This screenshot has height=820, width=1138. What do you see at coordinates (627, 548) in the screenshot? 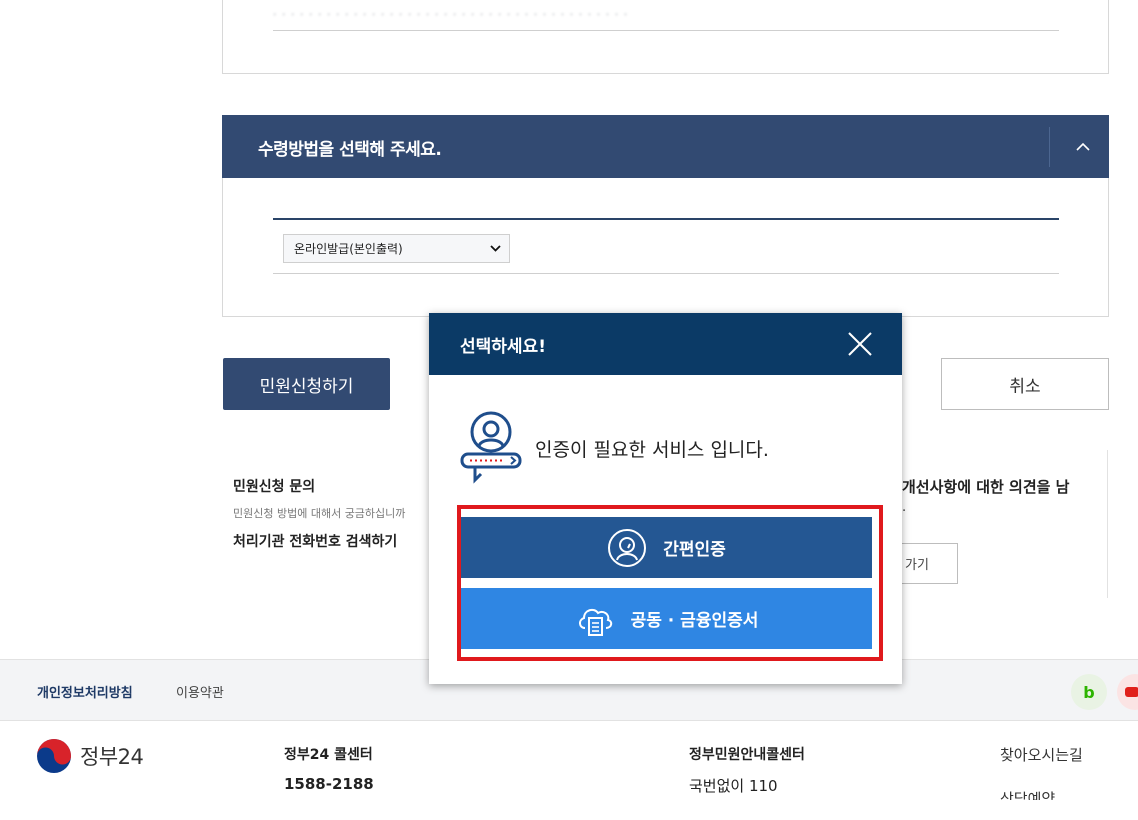
I see `user-circle-icon` at bounding box center [627, 548].